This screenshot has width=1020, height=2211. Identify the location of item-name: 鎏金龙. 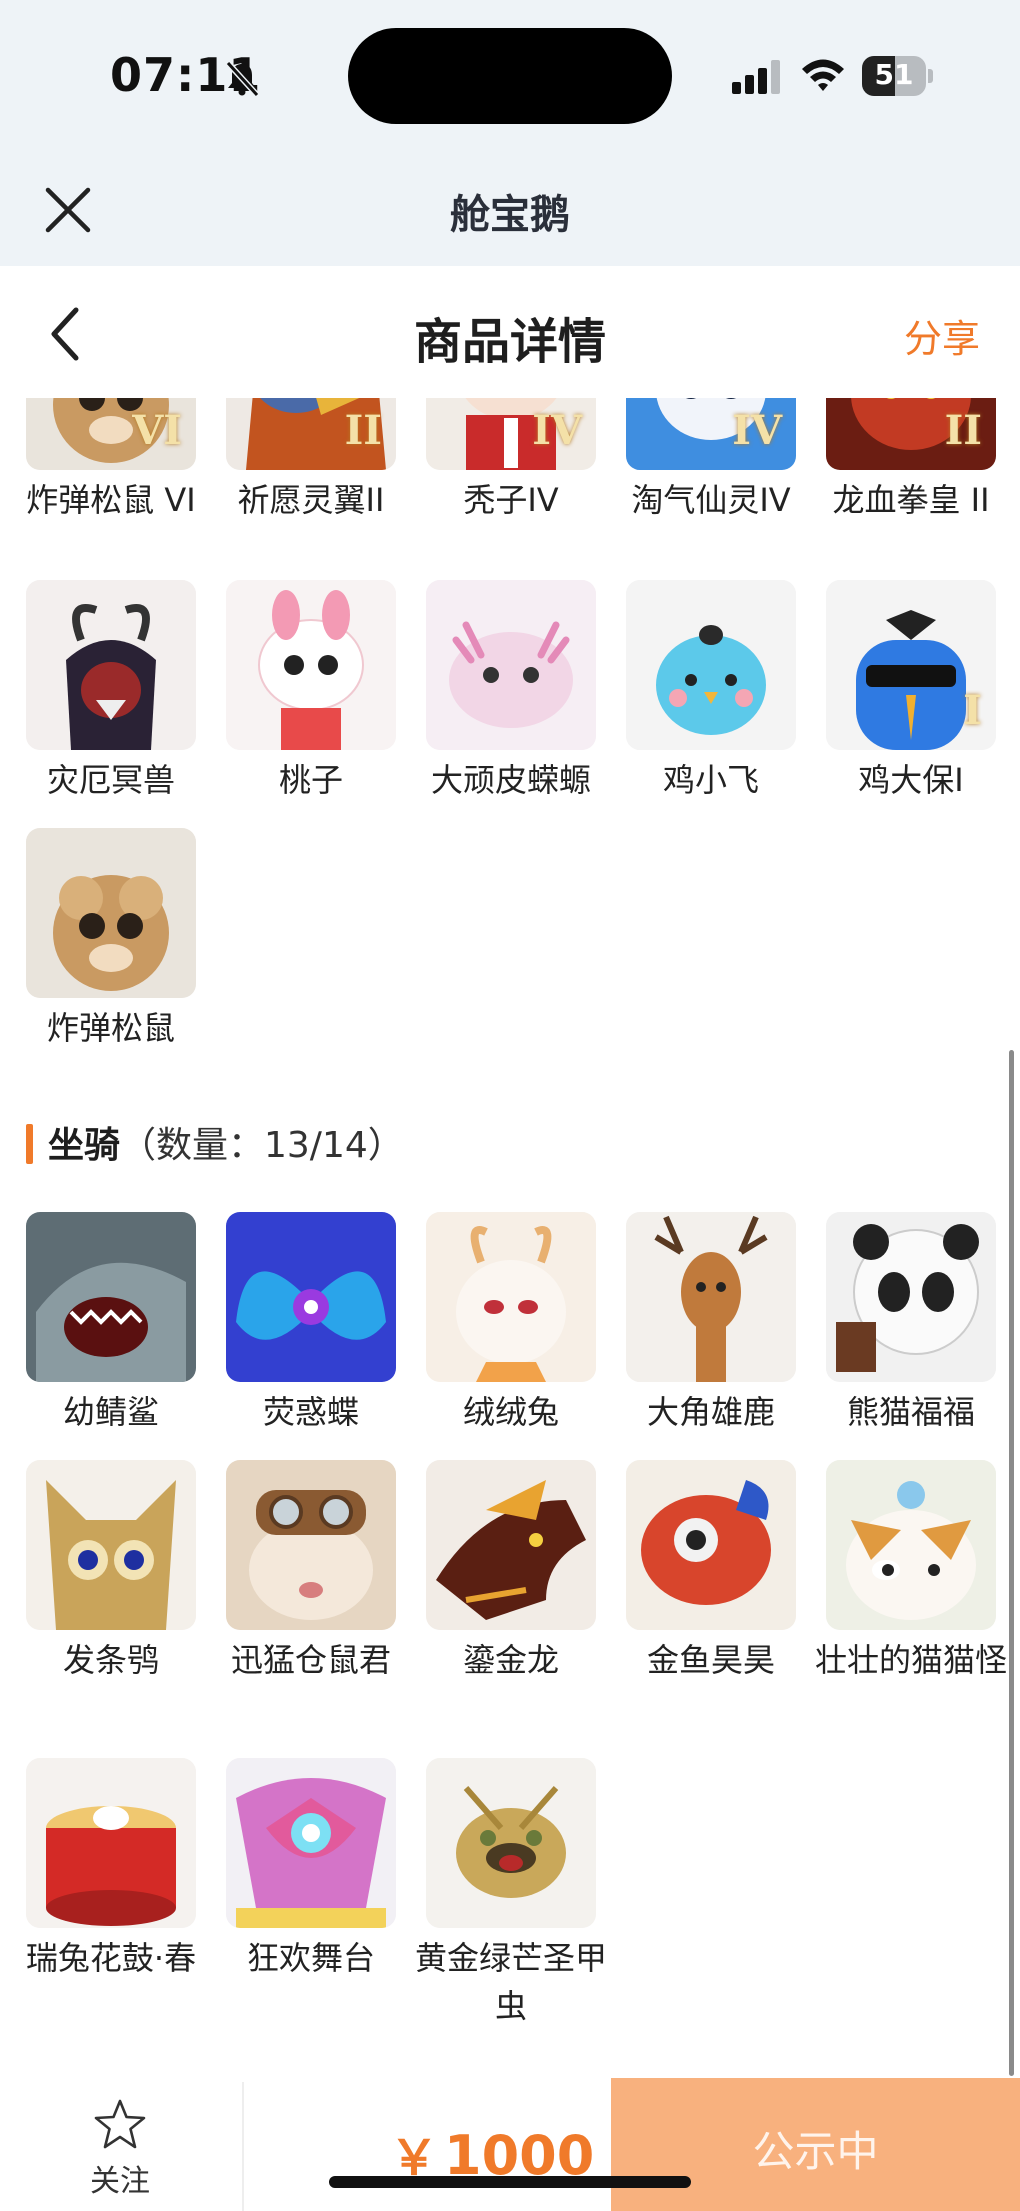
(510, 1660).